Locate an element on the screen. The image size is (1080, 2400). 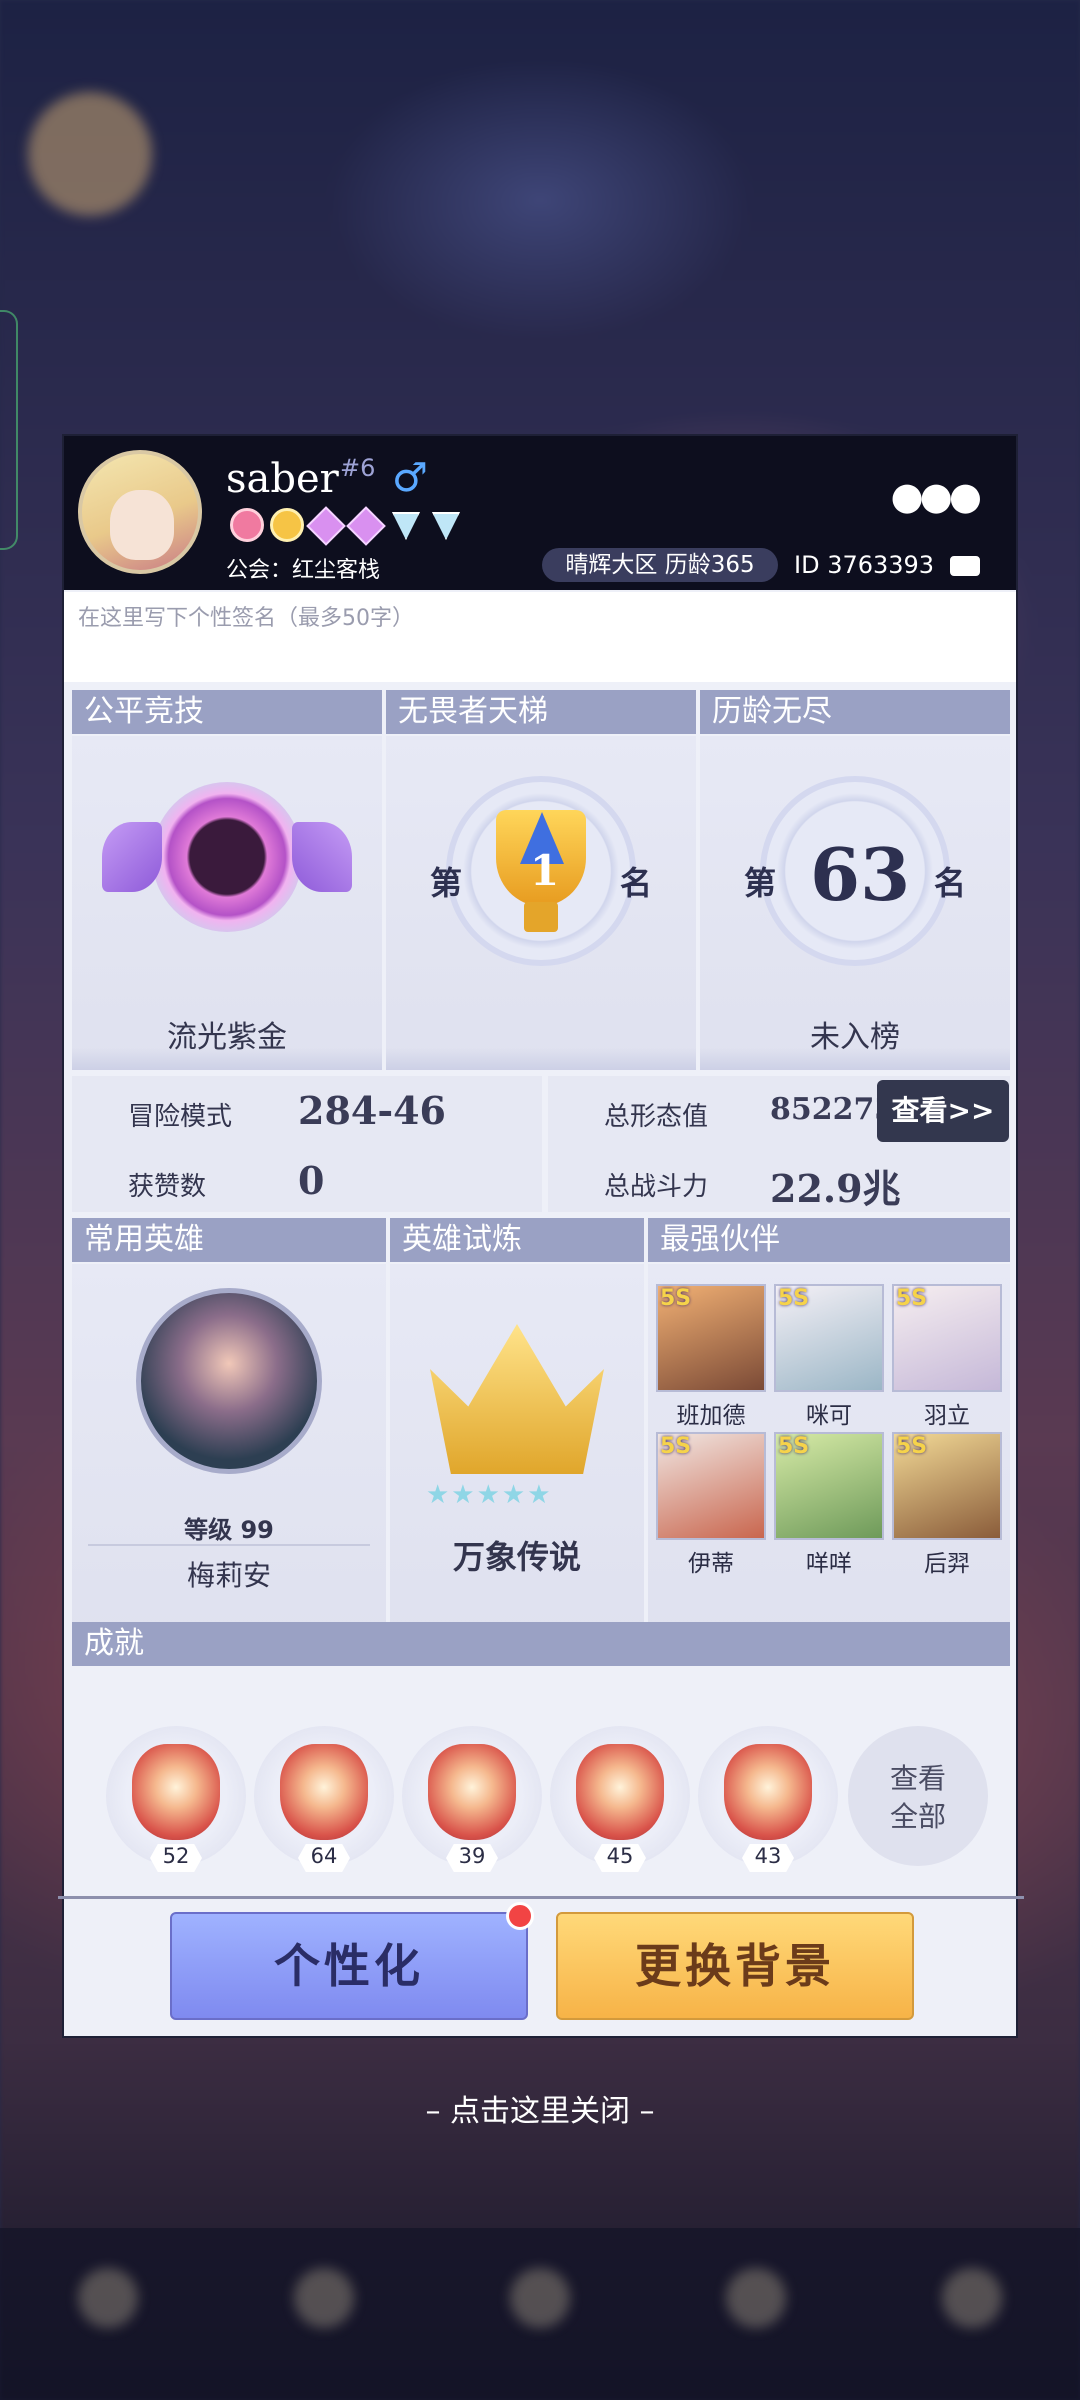
section-fair-competition: 公平竞技 is located at coordinates (227, 712).